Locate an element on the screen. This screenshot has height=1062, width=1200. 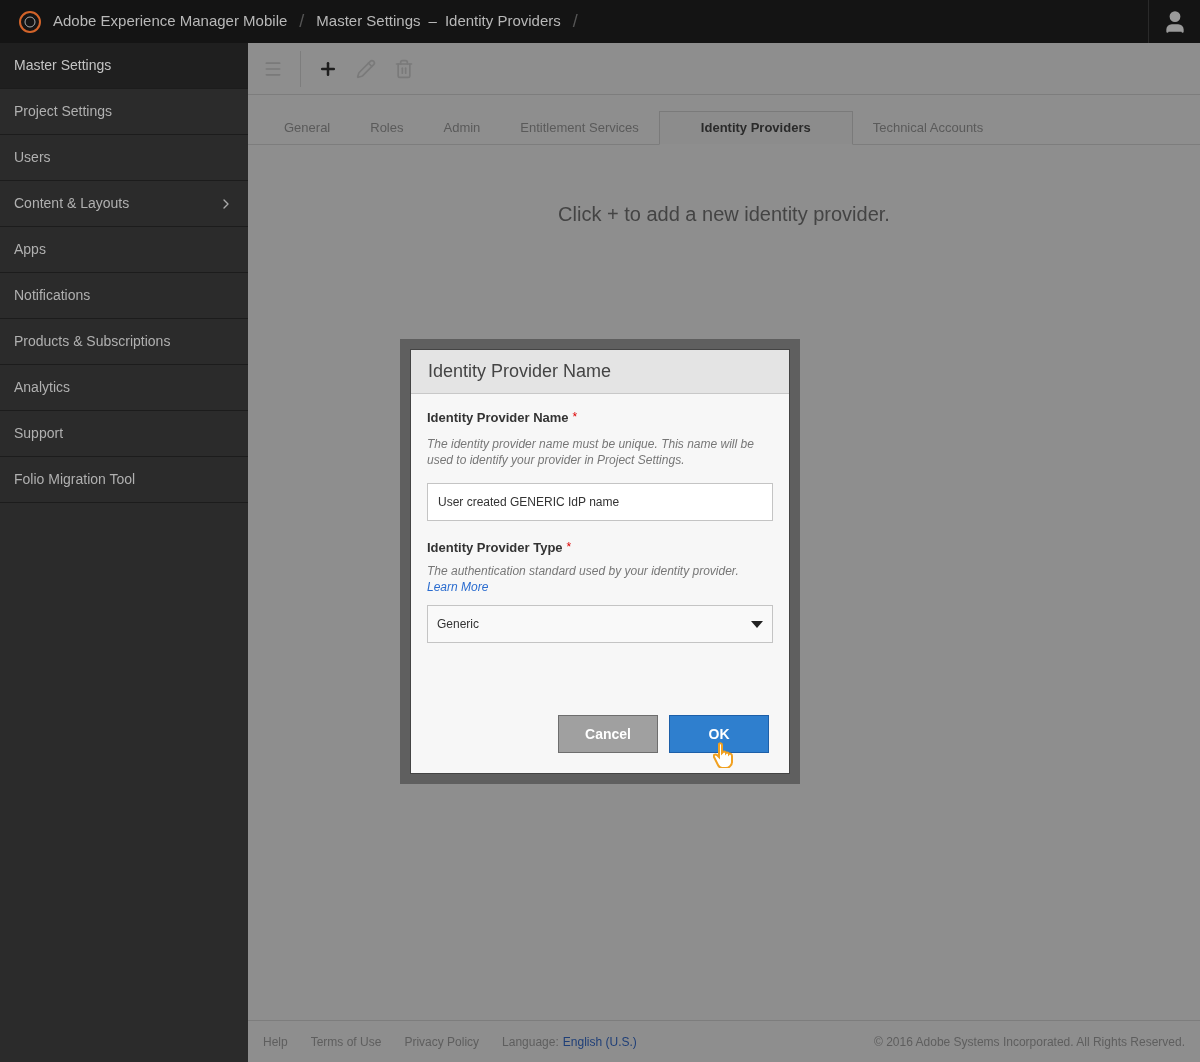
field-label: Identity Provider Name is located at coordinates (498, 418).